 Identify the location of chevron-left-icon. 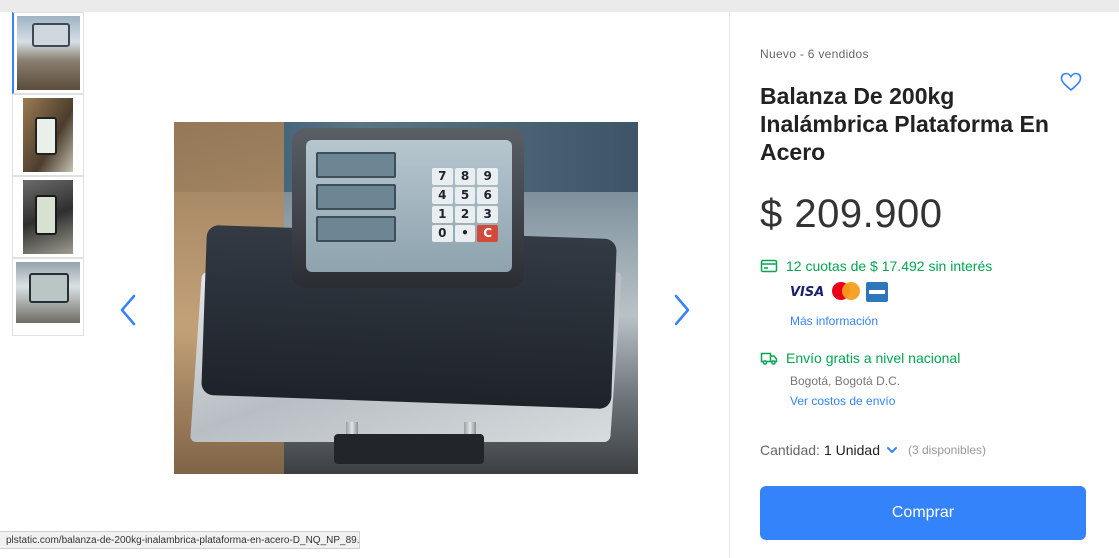
(128, 310).